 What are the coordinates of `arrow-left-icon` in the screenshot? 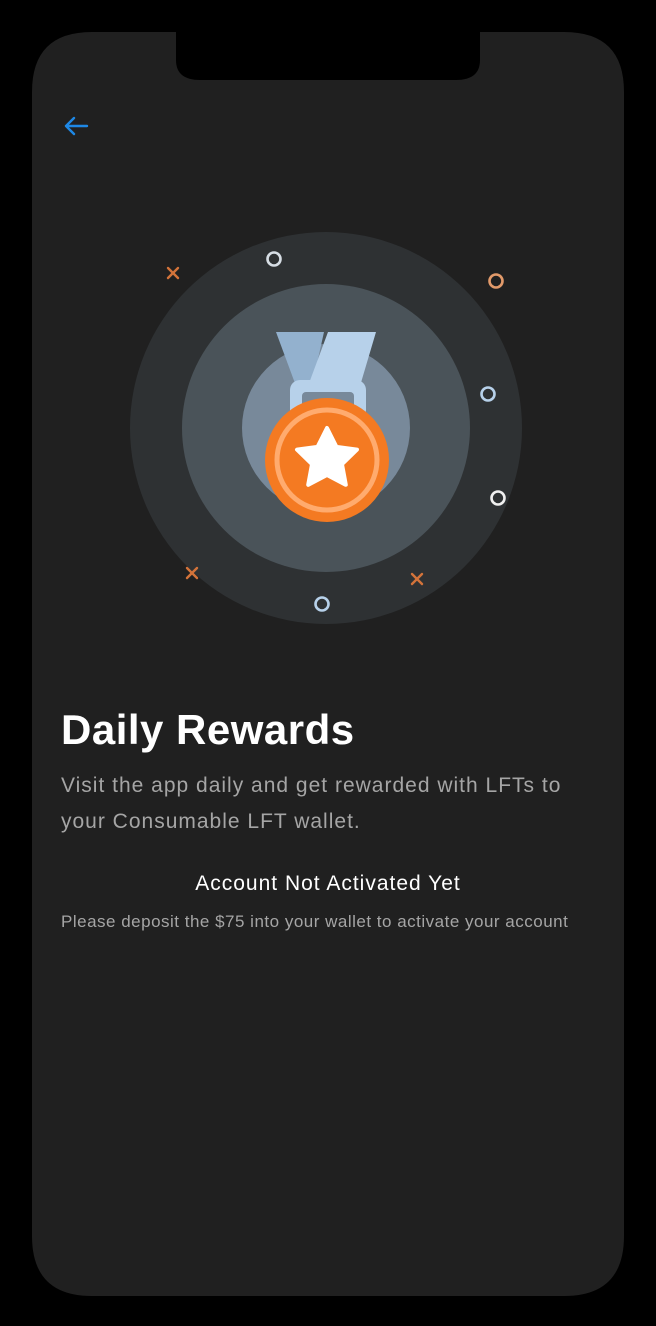 It's located at (76, 126).